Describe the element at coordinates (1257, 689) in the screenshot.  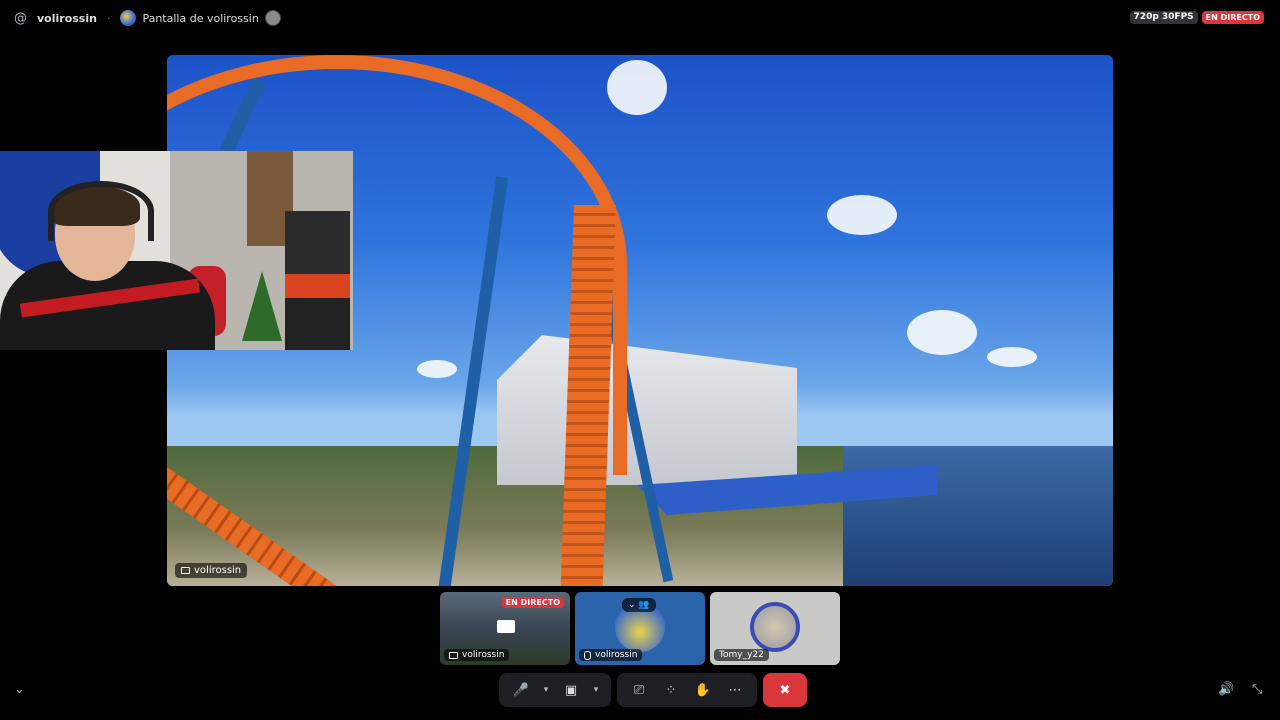
I see `exit-fullscreen-icon: ⤡` at that location.